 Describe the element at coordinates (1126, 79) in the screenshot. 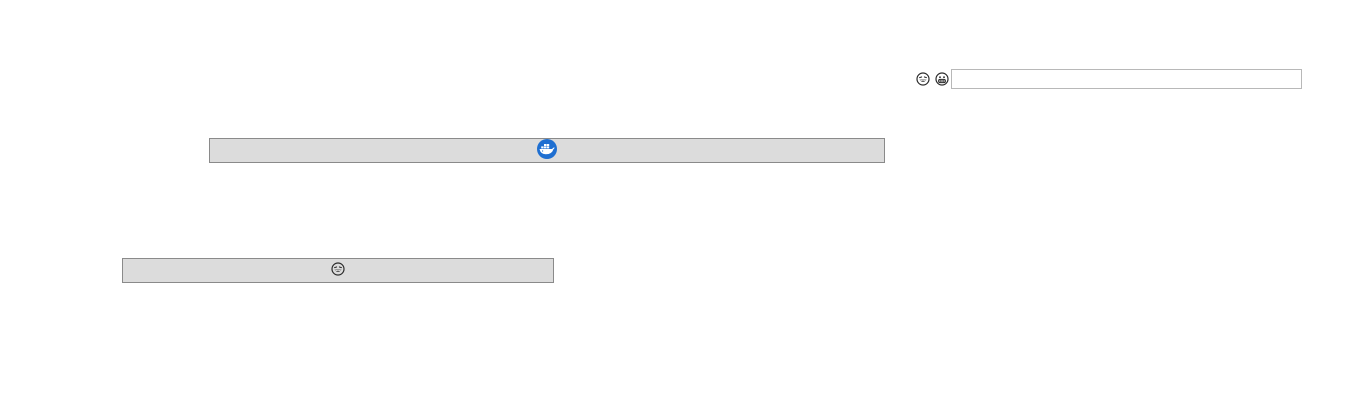

I see `text-input` at that location.